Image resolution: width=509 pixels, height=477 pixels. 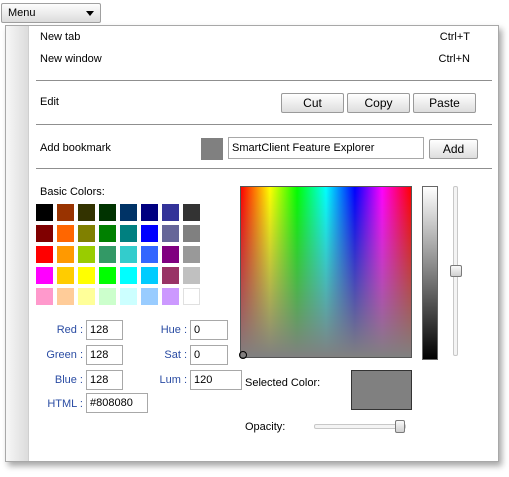 What do you see at coordinates (104, 330) in the screenshot?
I see `red-input` at bounding box center [104, 330].